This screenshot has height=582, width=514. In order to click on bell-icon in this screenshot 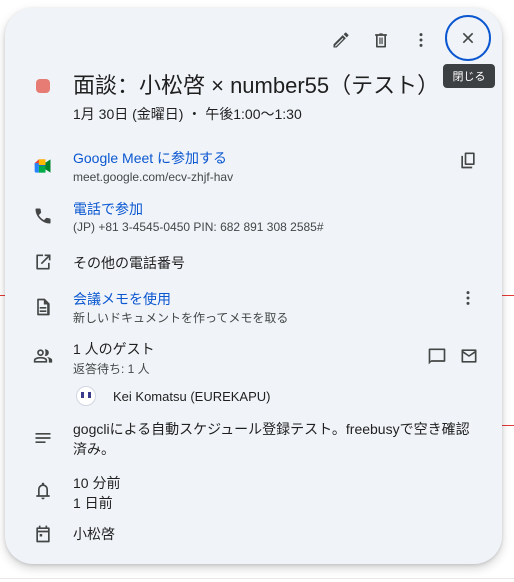, I will do `click(43, 491)`.